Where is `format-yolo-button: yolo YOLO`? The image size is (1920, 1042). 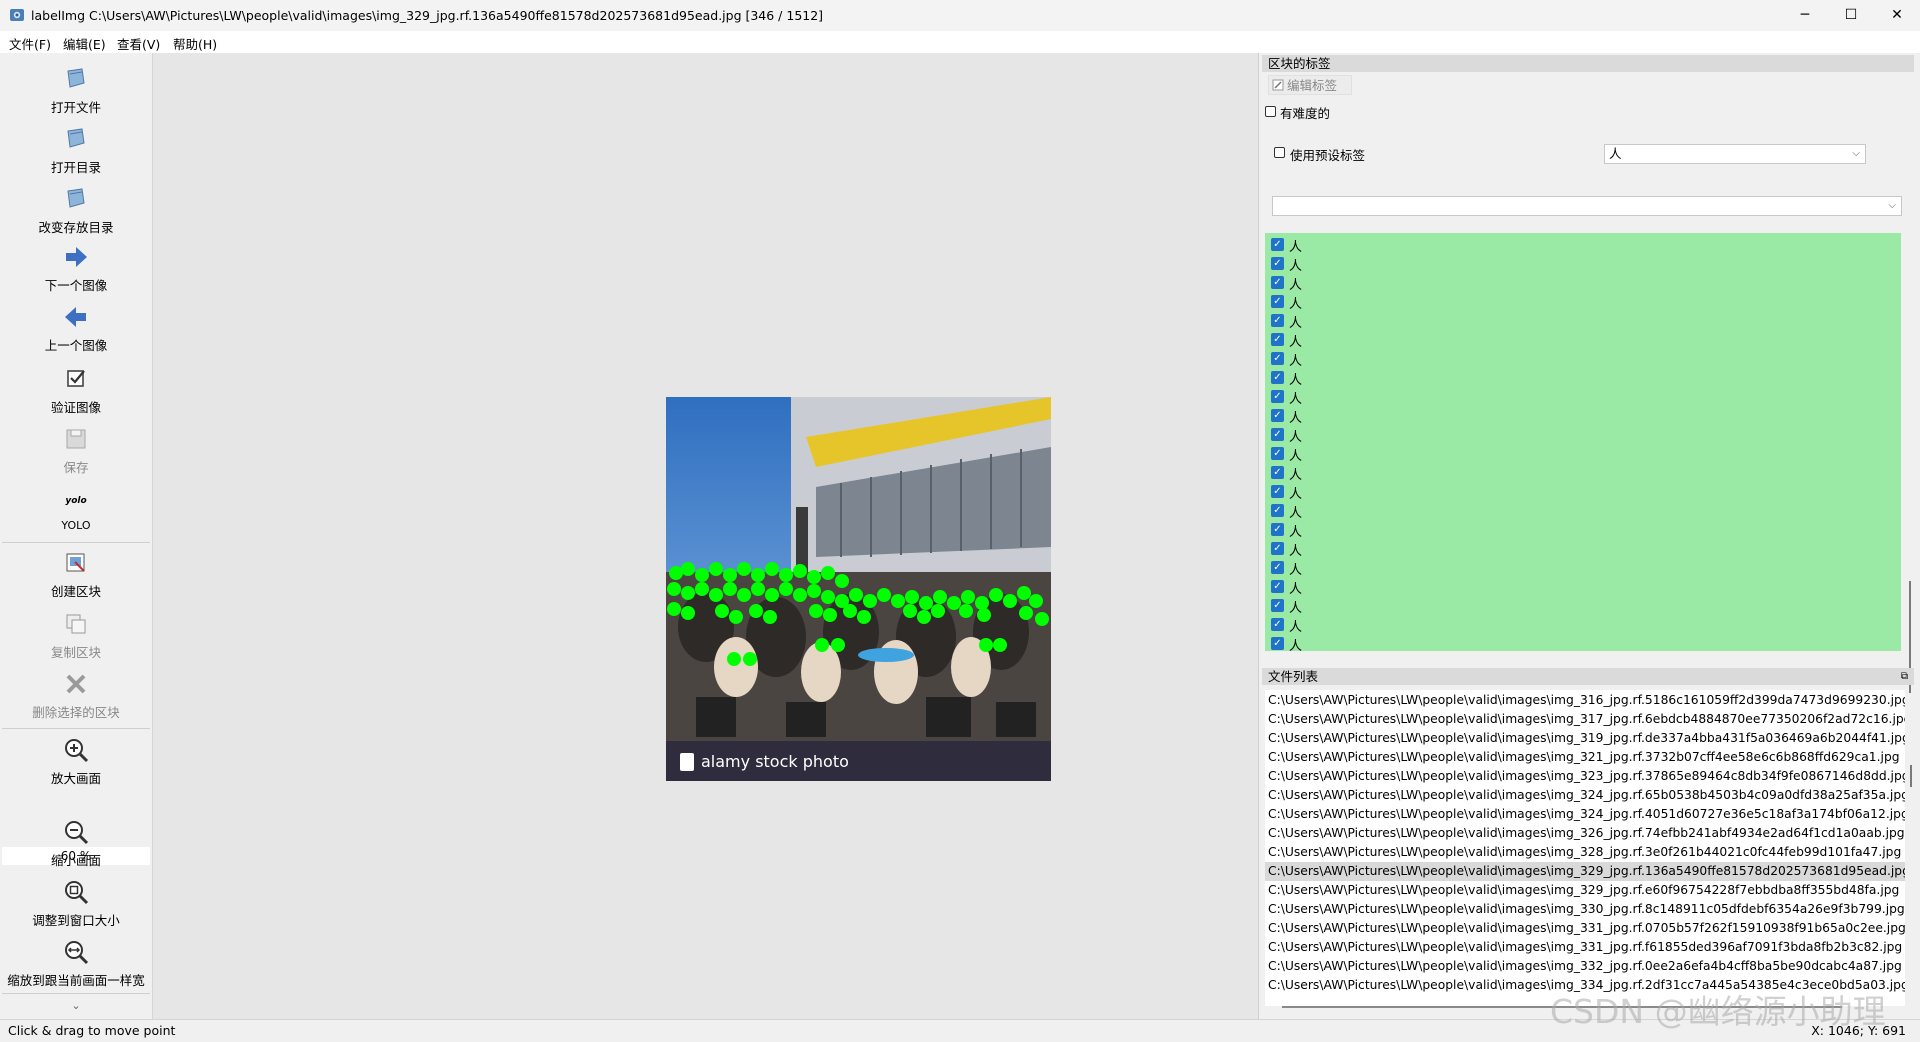
format-yolo-button: yolo YOLO is located at coordinates (76, 509).